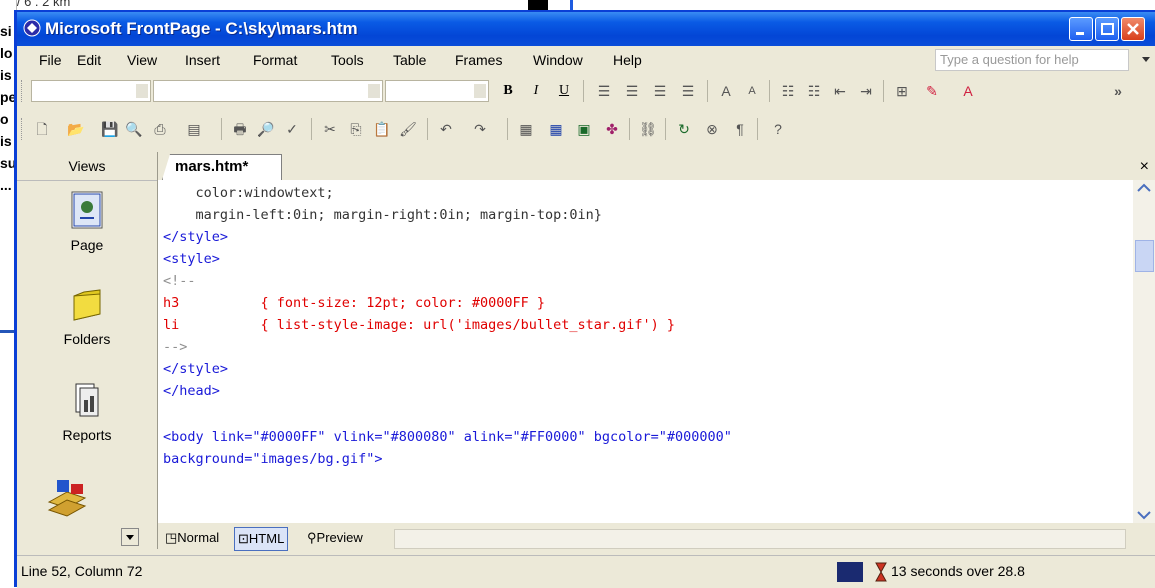 The width and height of the screenshot is (1155, 588). Describe the element at coordinates (201, 28) in the screenshot. I see `window-title: Microsoft FrontPage - C:\sky\mars.htm` at that location.